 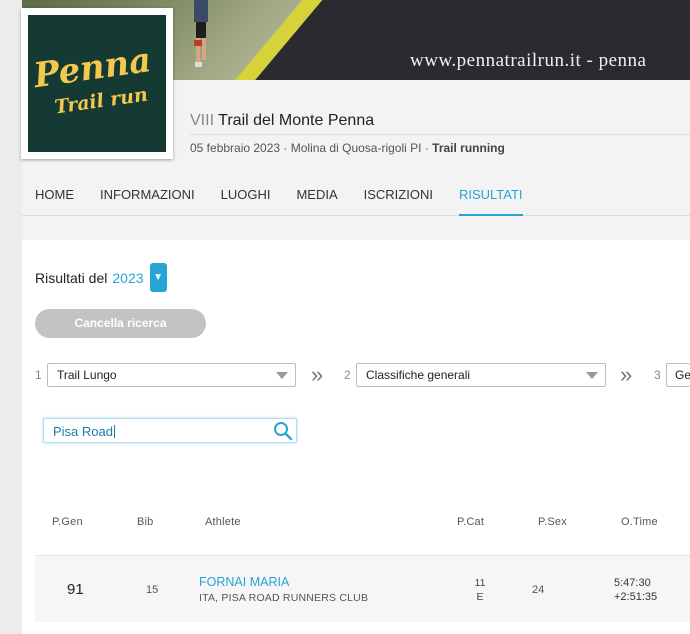 What do you see at coordinates (71, 277) in the screenshot?
I see `results-heading-label: Risultati del` at bounding box center [71, 277].